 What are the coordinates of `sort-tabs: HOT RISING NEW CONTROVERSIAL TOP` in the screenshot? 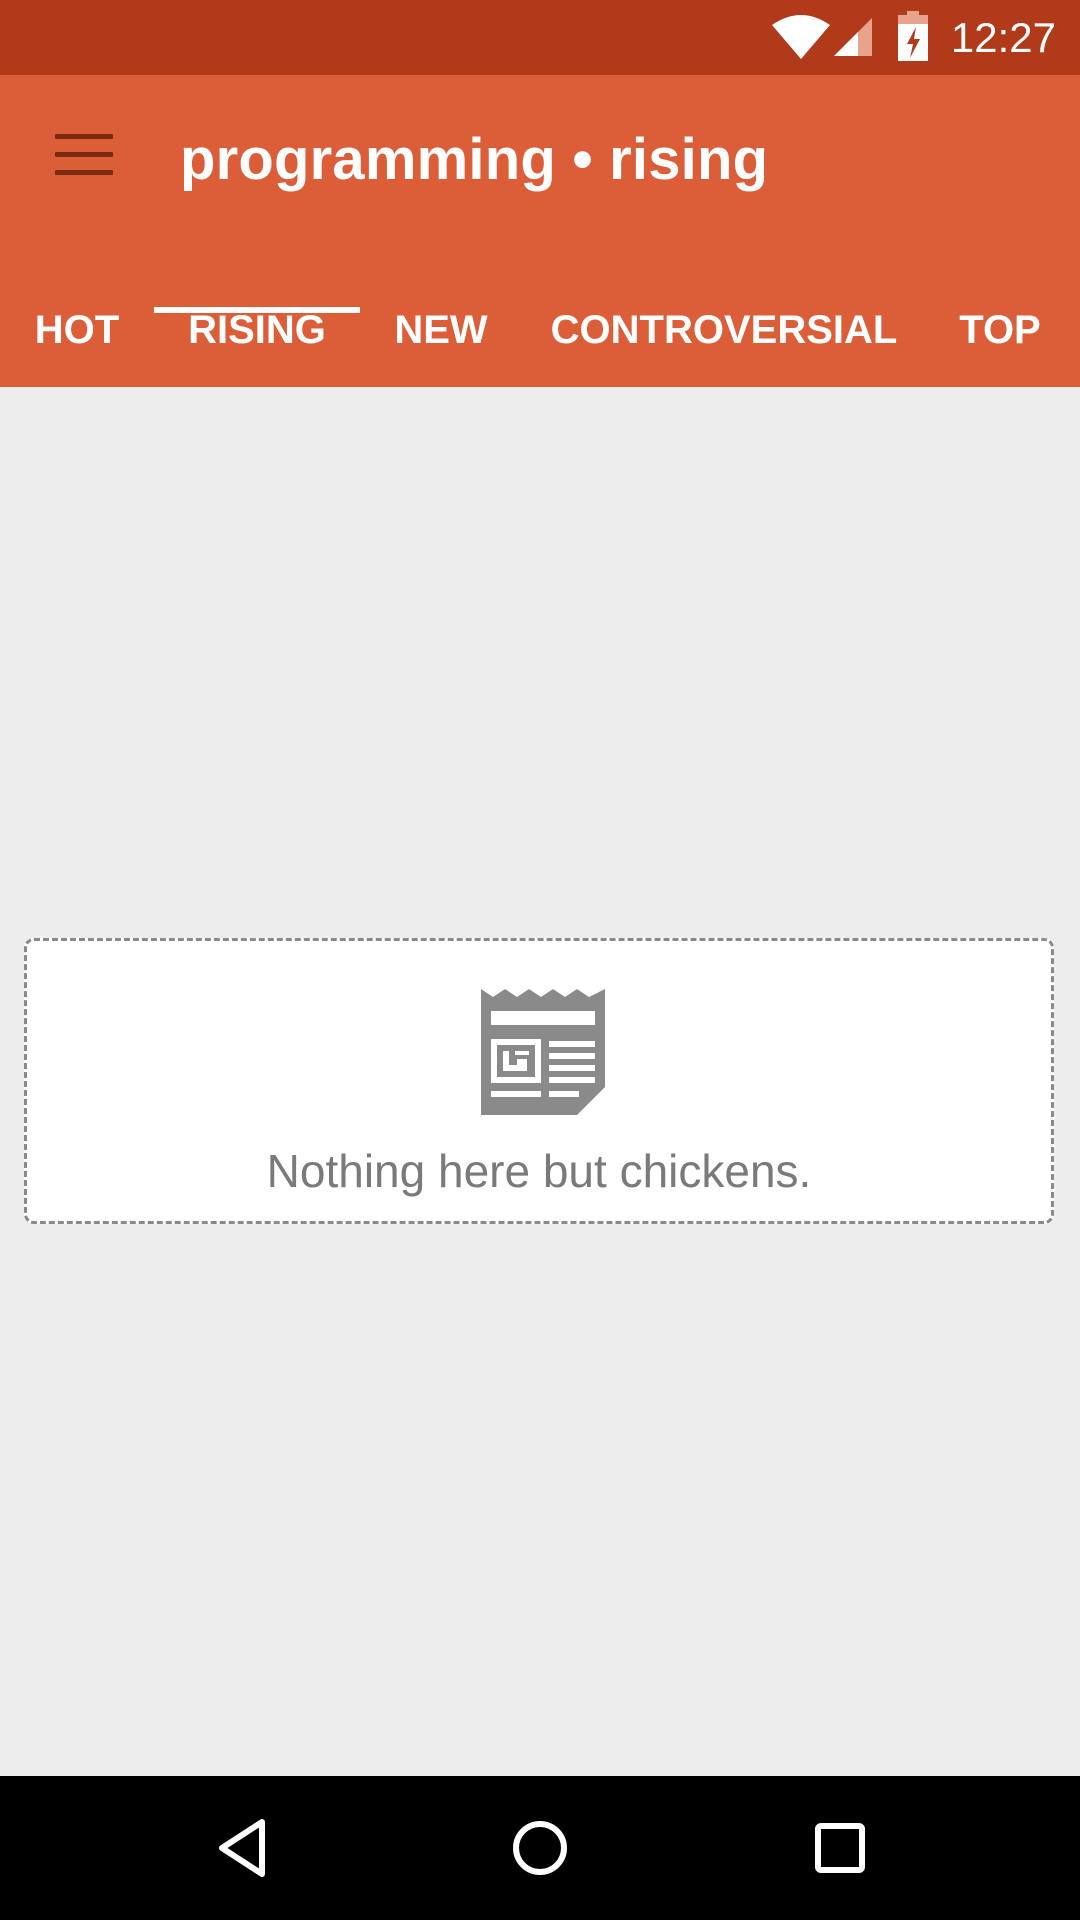 It's located at (540, 330).